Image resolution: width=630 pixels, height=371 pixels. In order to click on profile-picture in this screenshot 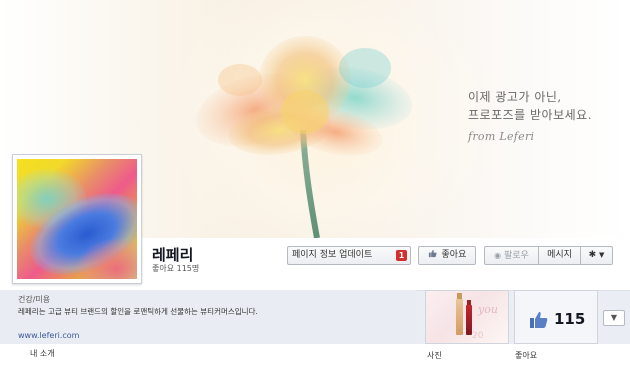, I will do `click(77, 219)`.